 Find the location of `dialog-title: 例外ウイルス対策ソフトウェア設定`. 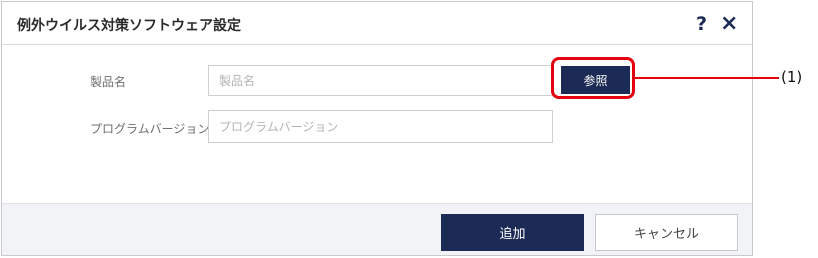

dialog-title: 例外ウイルス対策ソフトウェア設定 is located at coordinates (129, 26).